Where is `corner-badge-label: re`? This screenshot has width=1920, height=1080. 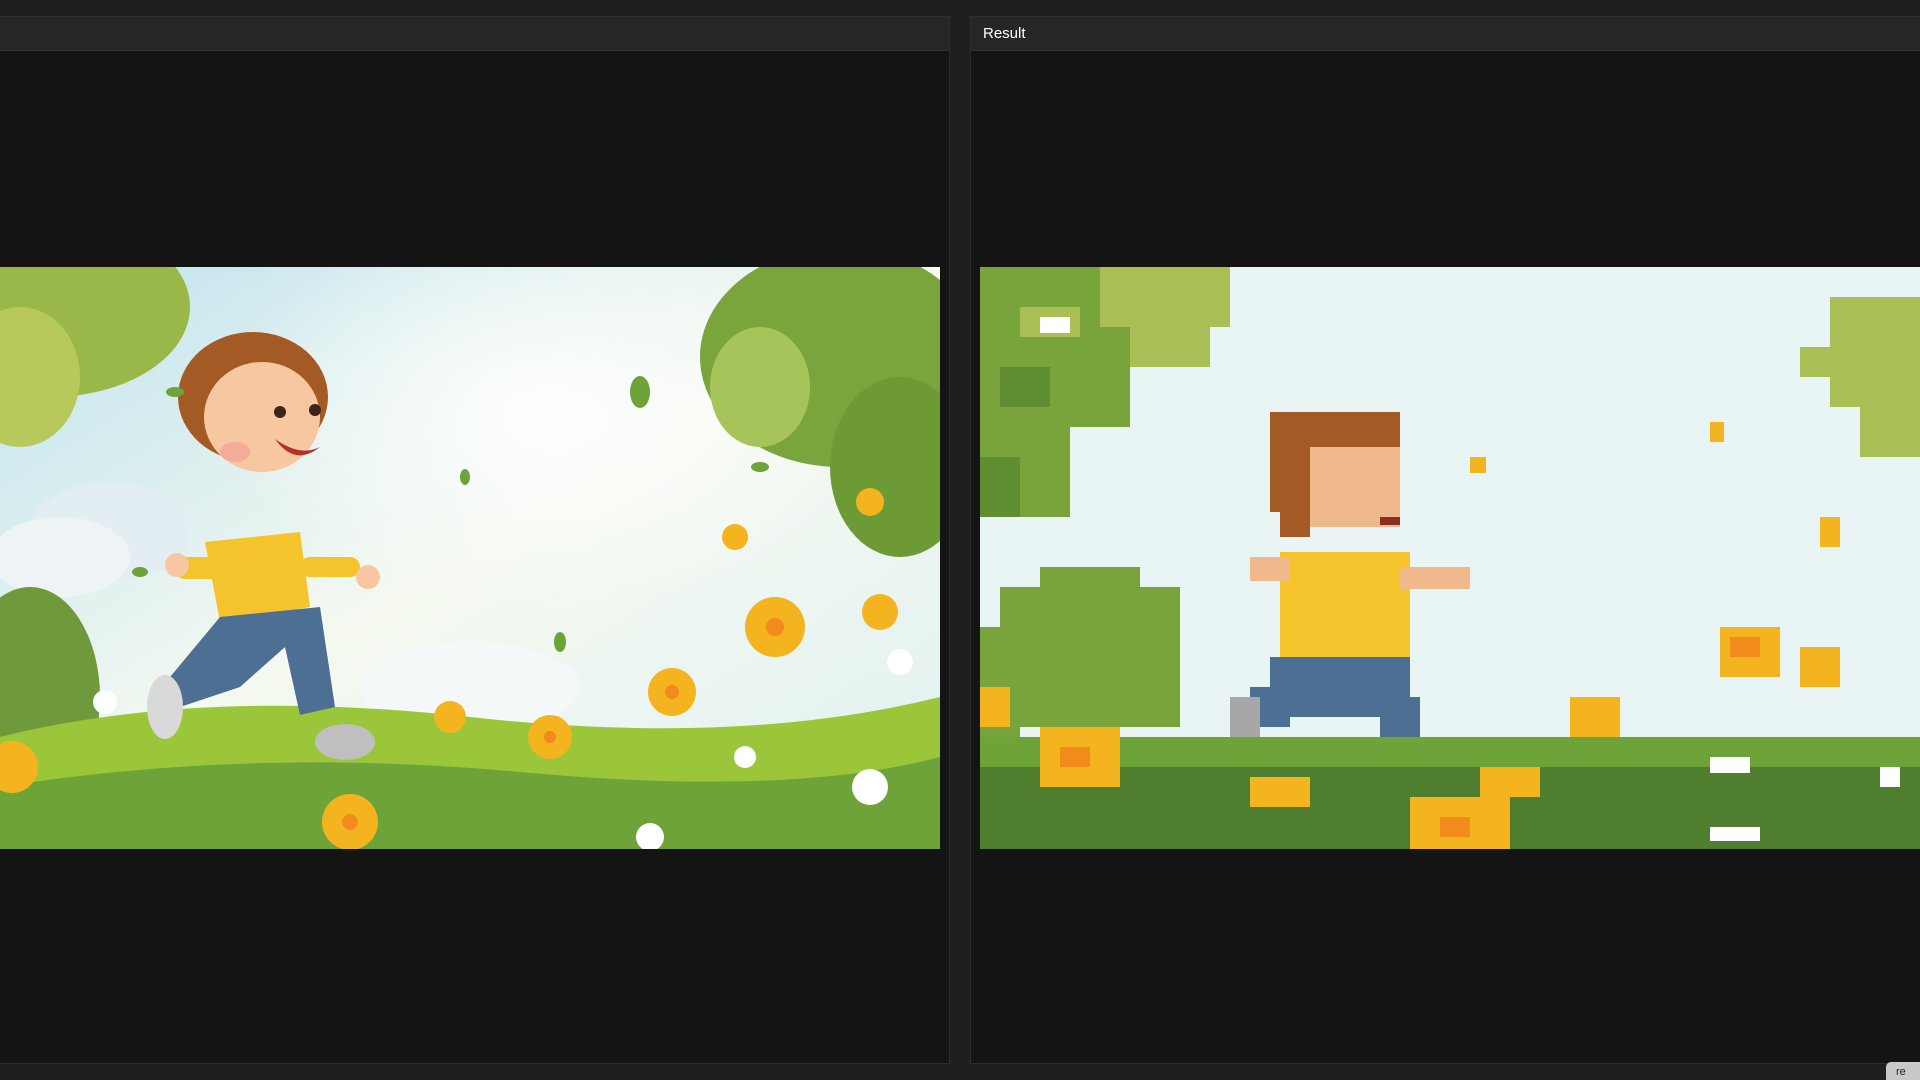
corner-badge-label: re is located at coordinates (1901, 1072).